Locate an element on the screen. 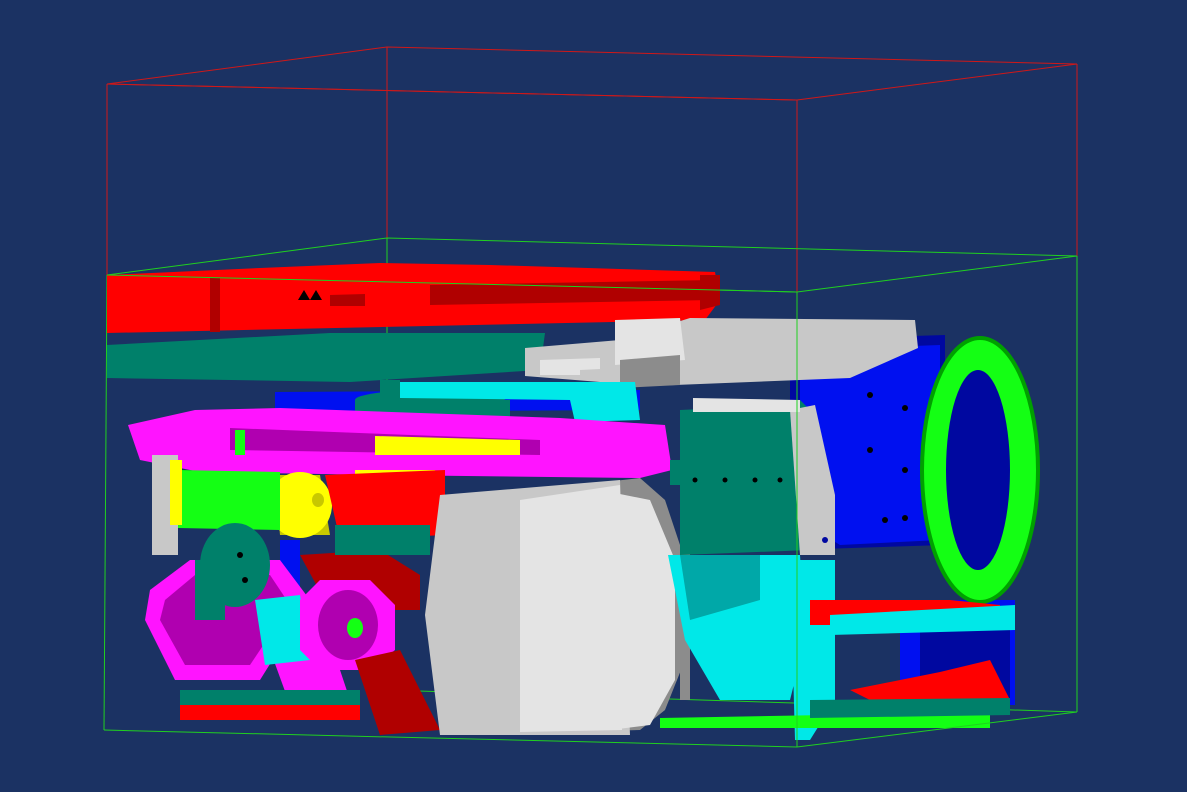 Image resolution: width=1187 pixels, height=792 pixels. green-ring is located at coordinates (980, 470).